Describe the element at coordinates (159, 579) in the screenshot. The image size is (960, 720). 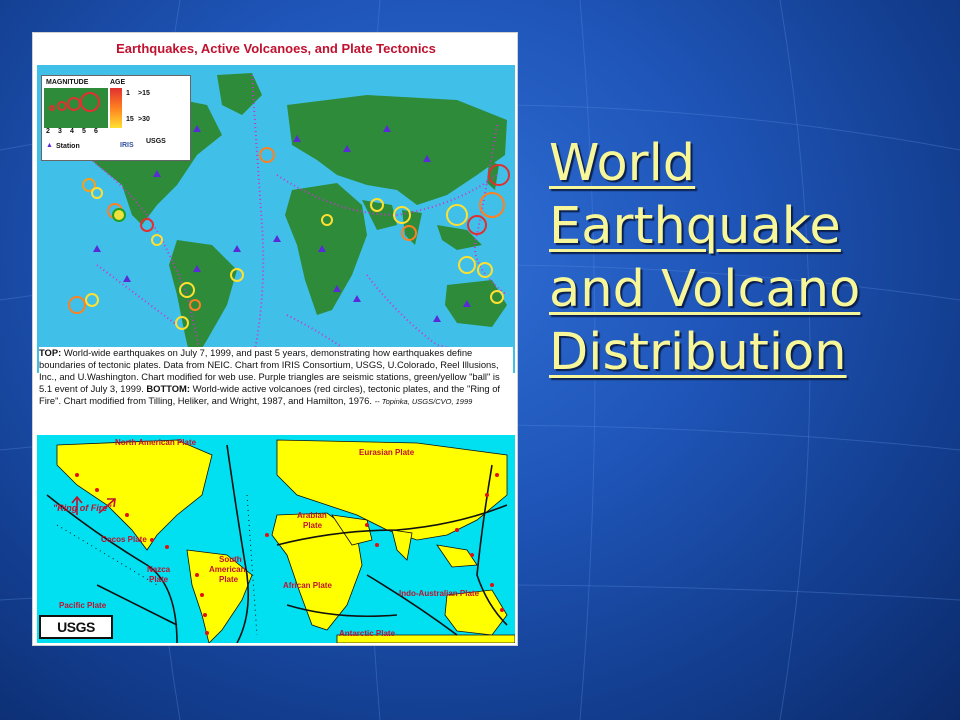
I see `label-nazca-plate-2: Plate` at that location.